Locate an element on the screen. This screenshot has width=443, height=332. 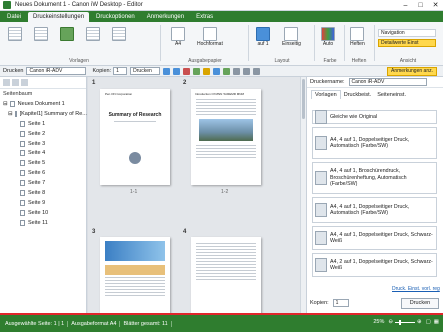
delete-icon is located at coordinates (187, 71).